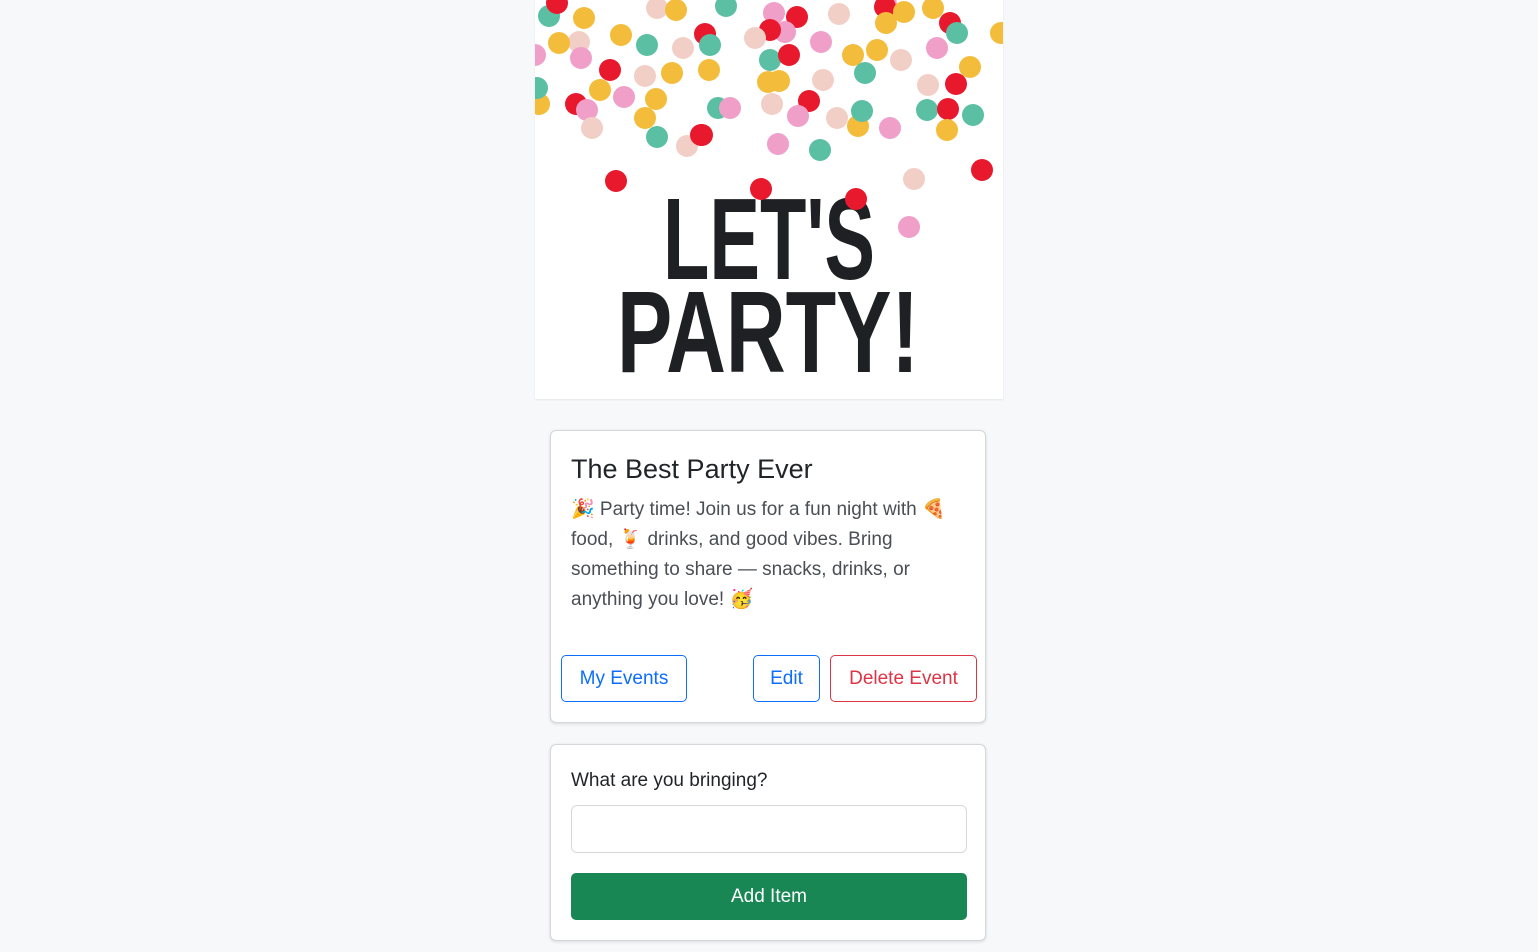  Describe the element at coordinates (692, 469) in the screenshot. I see `event-title: The Best Party Ever` at that location.